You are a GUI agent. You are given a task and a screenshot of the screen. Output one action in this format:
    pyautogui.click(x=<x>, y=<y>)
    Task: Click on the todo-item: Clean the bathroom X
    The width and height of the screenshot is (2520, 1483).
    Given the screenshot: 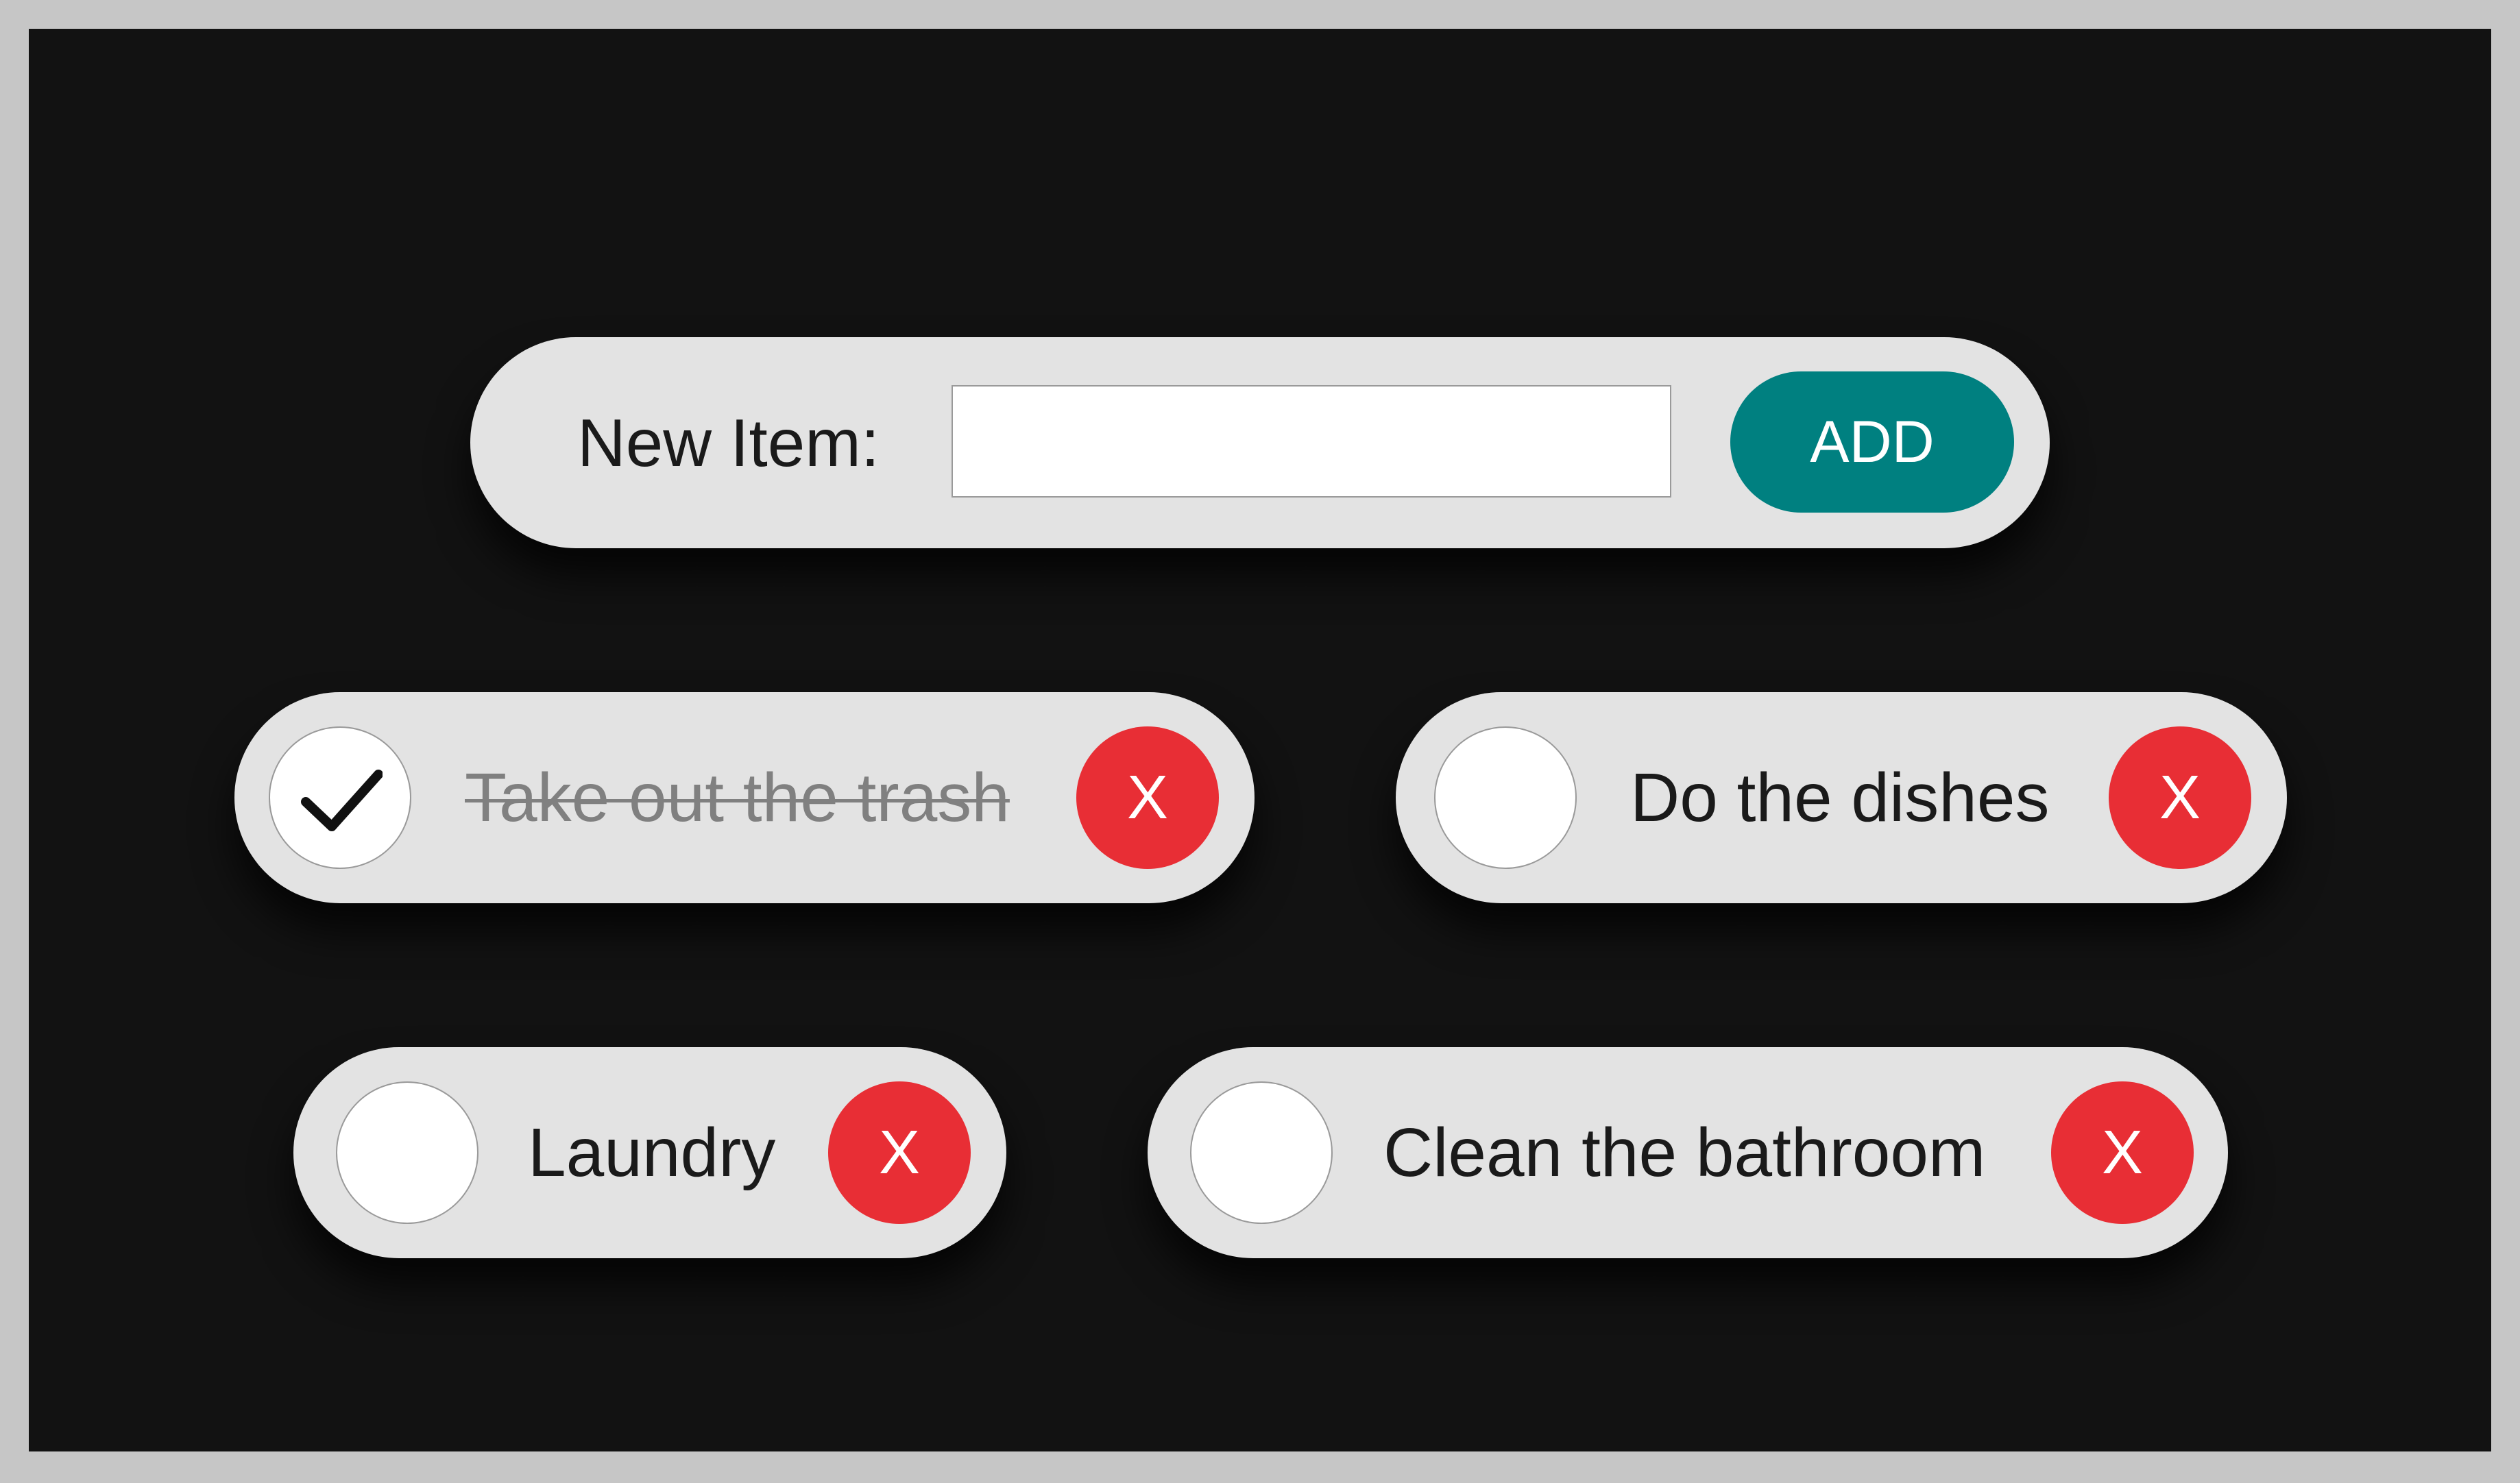 What is the action you would take?
    pyautogui.click(x=1688, y=1152)
    